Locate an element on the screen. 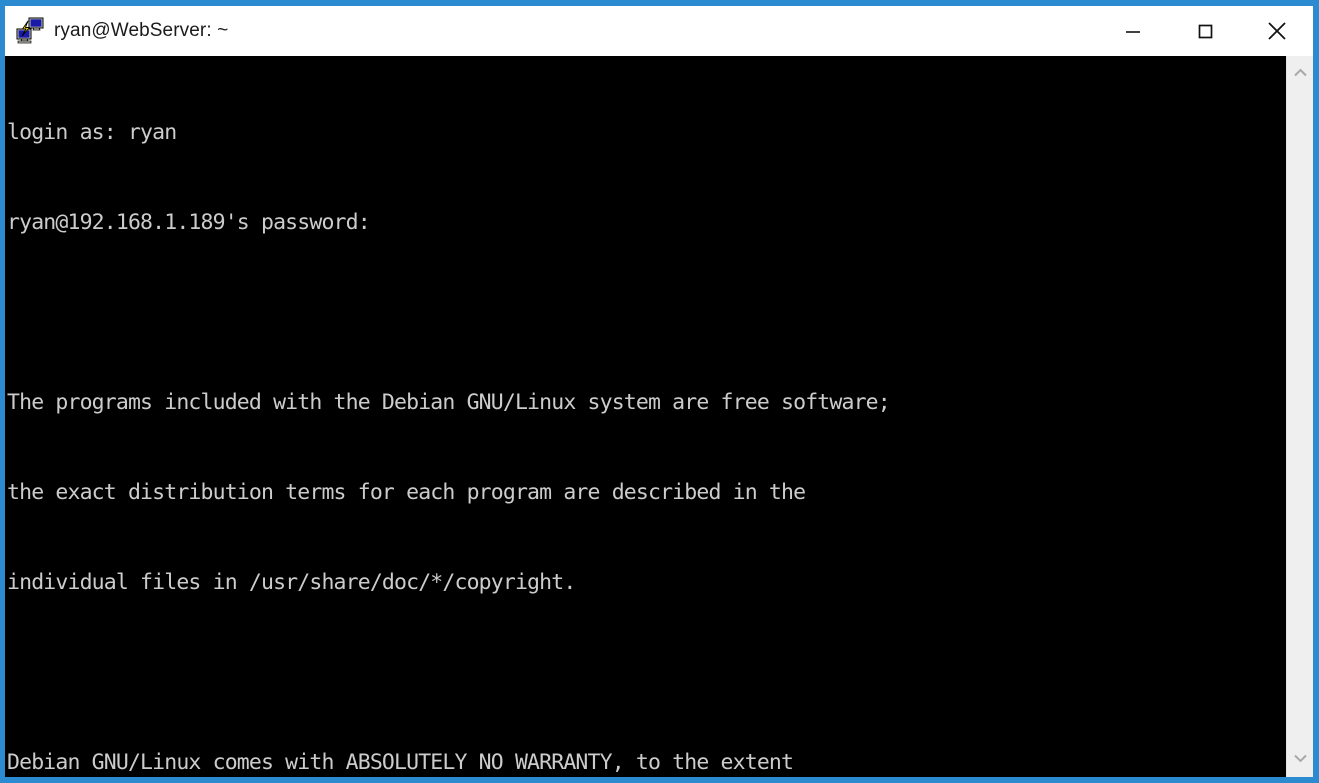 The width and height of the screenshot is (1319, 783). terminal-line: ryan@192.168.1.189's password: is located at coordinates (189, 222).